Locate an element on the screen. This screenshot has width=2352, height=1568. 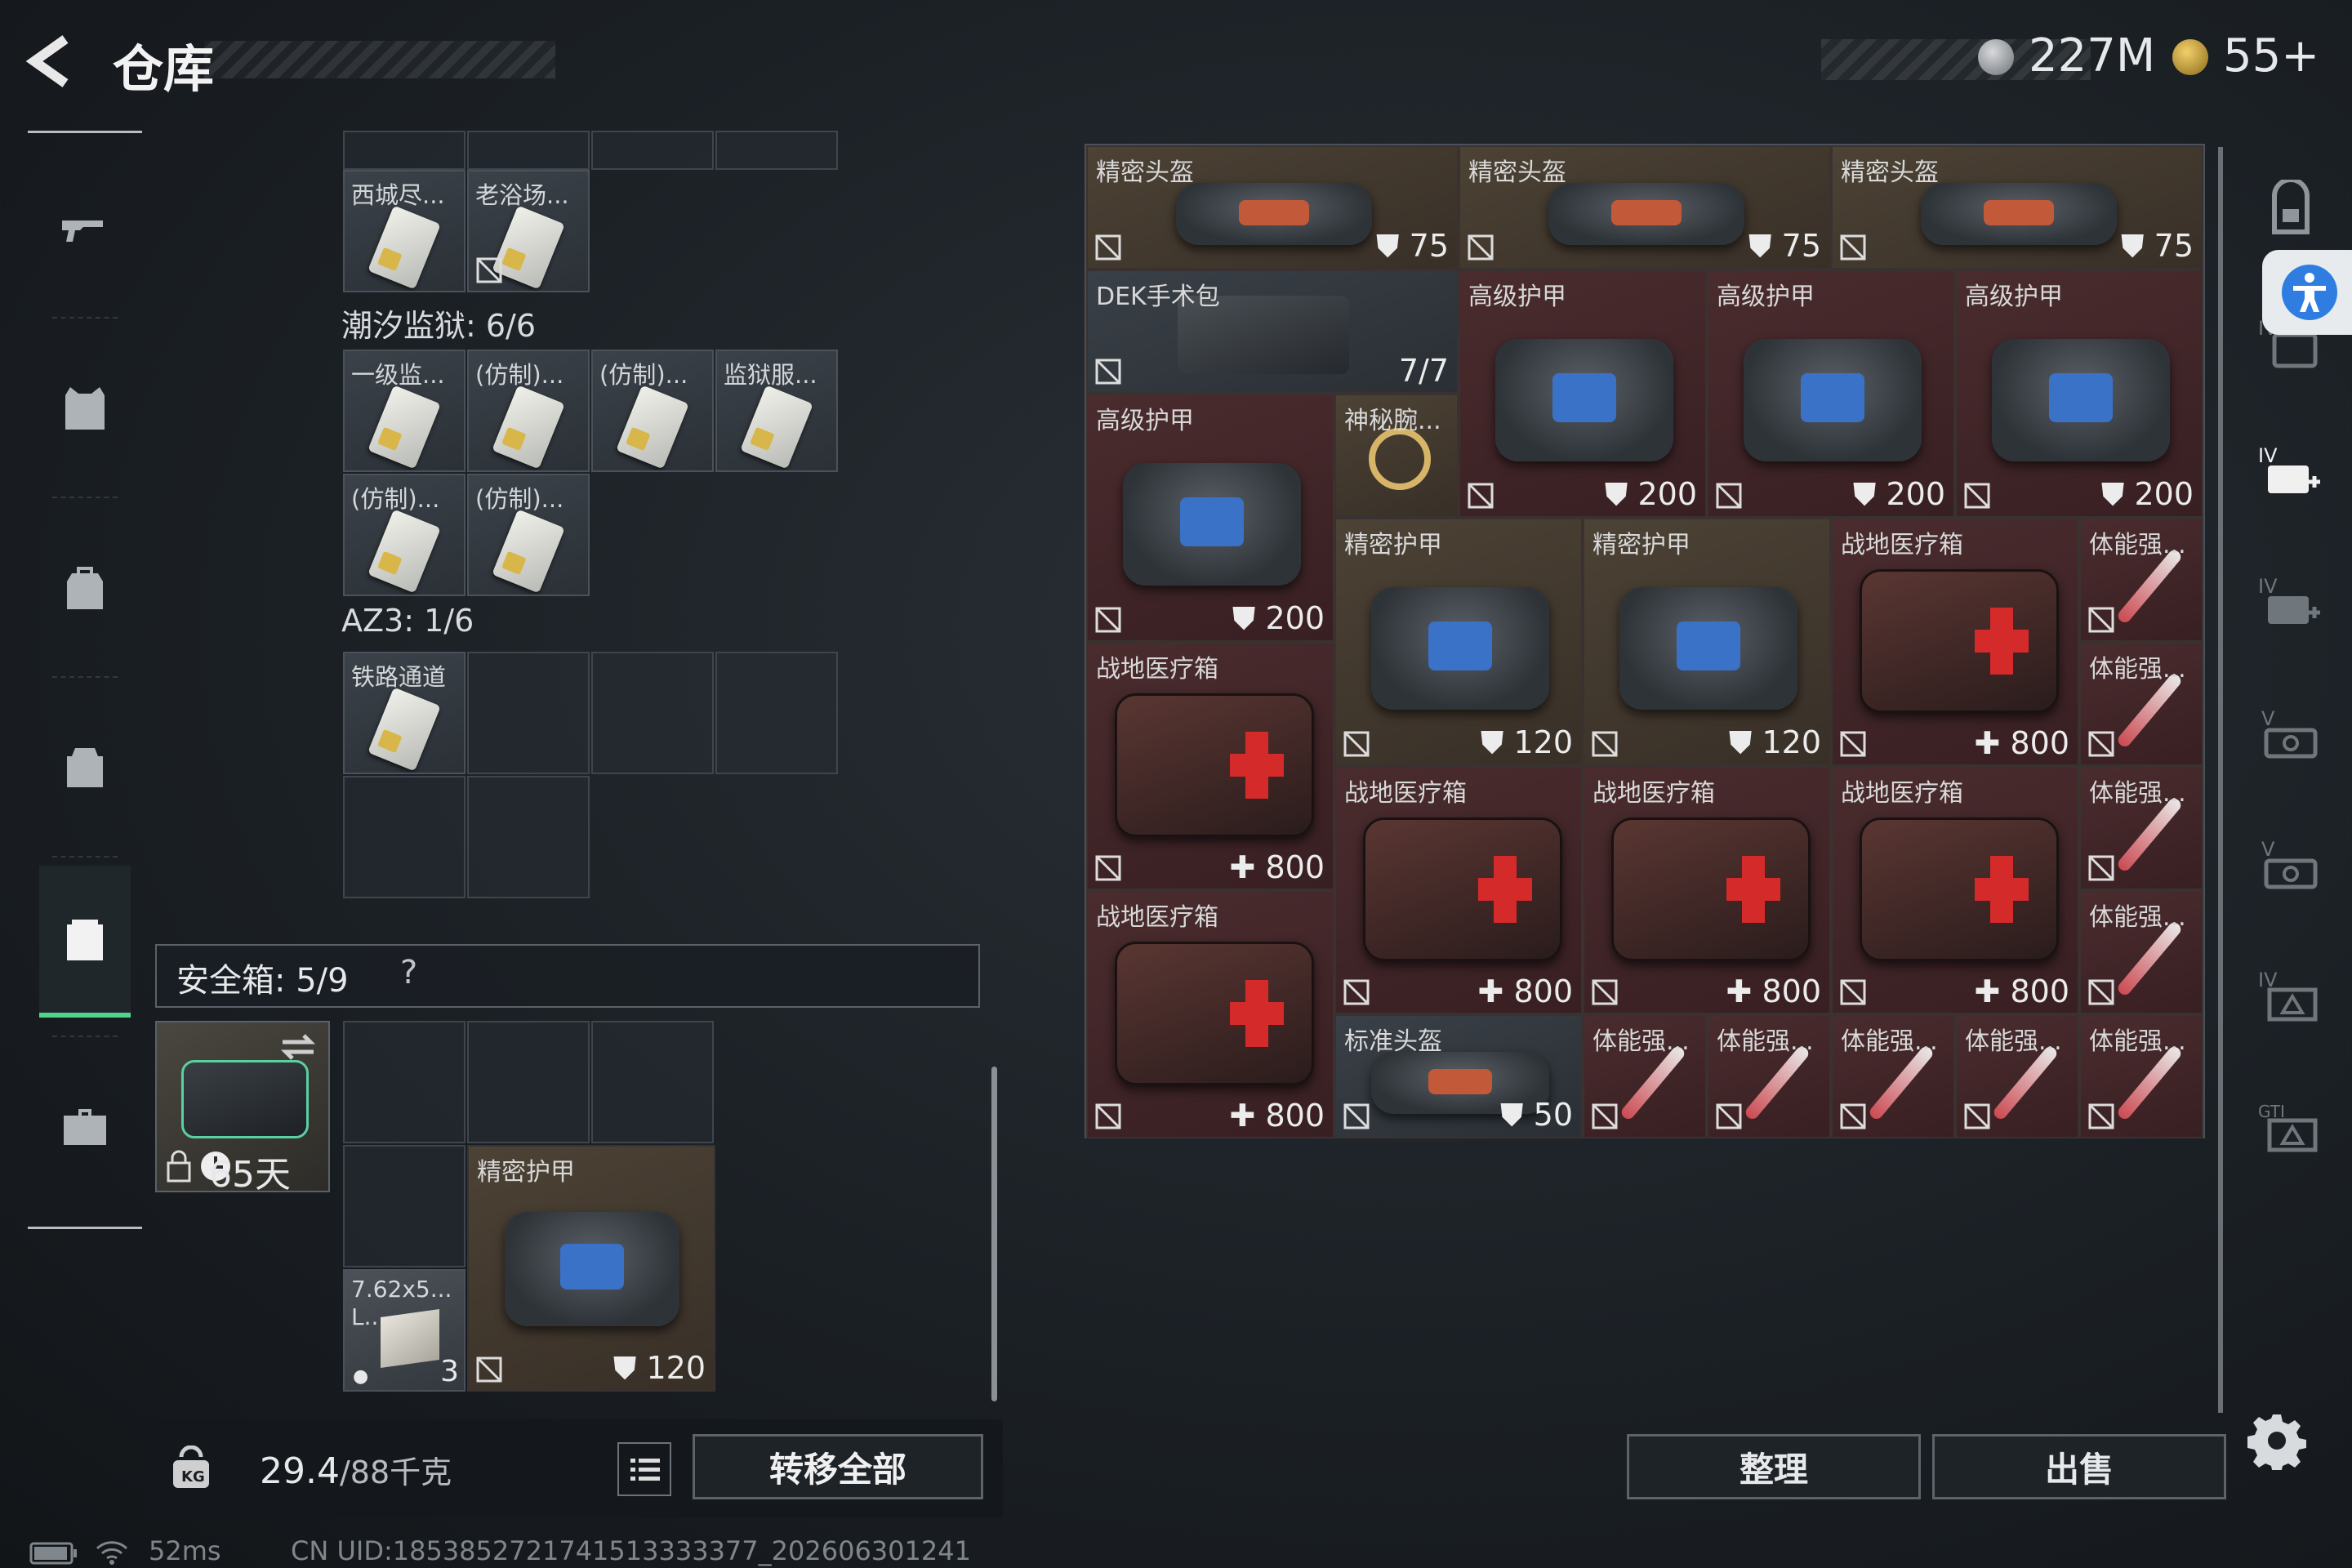
item-value: ⛊ 200 is located at coordinates (1899, 494).